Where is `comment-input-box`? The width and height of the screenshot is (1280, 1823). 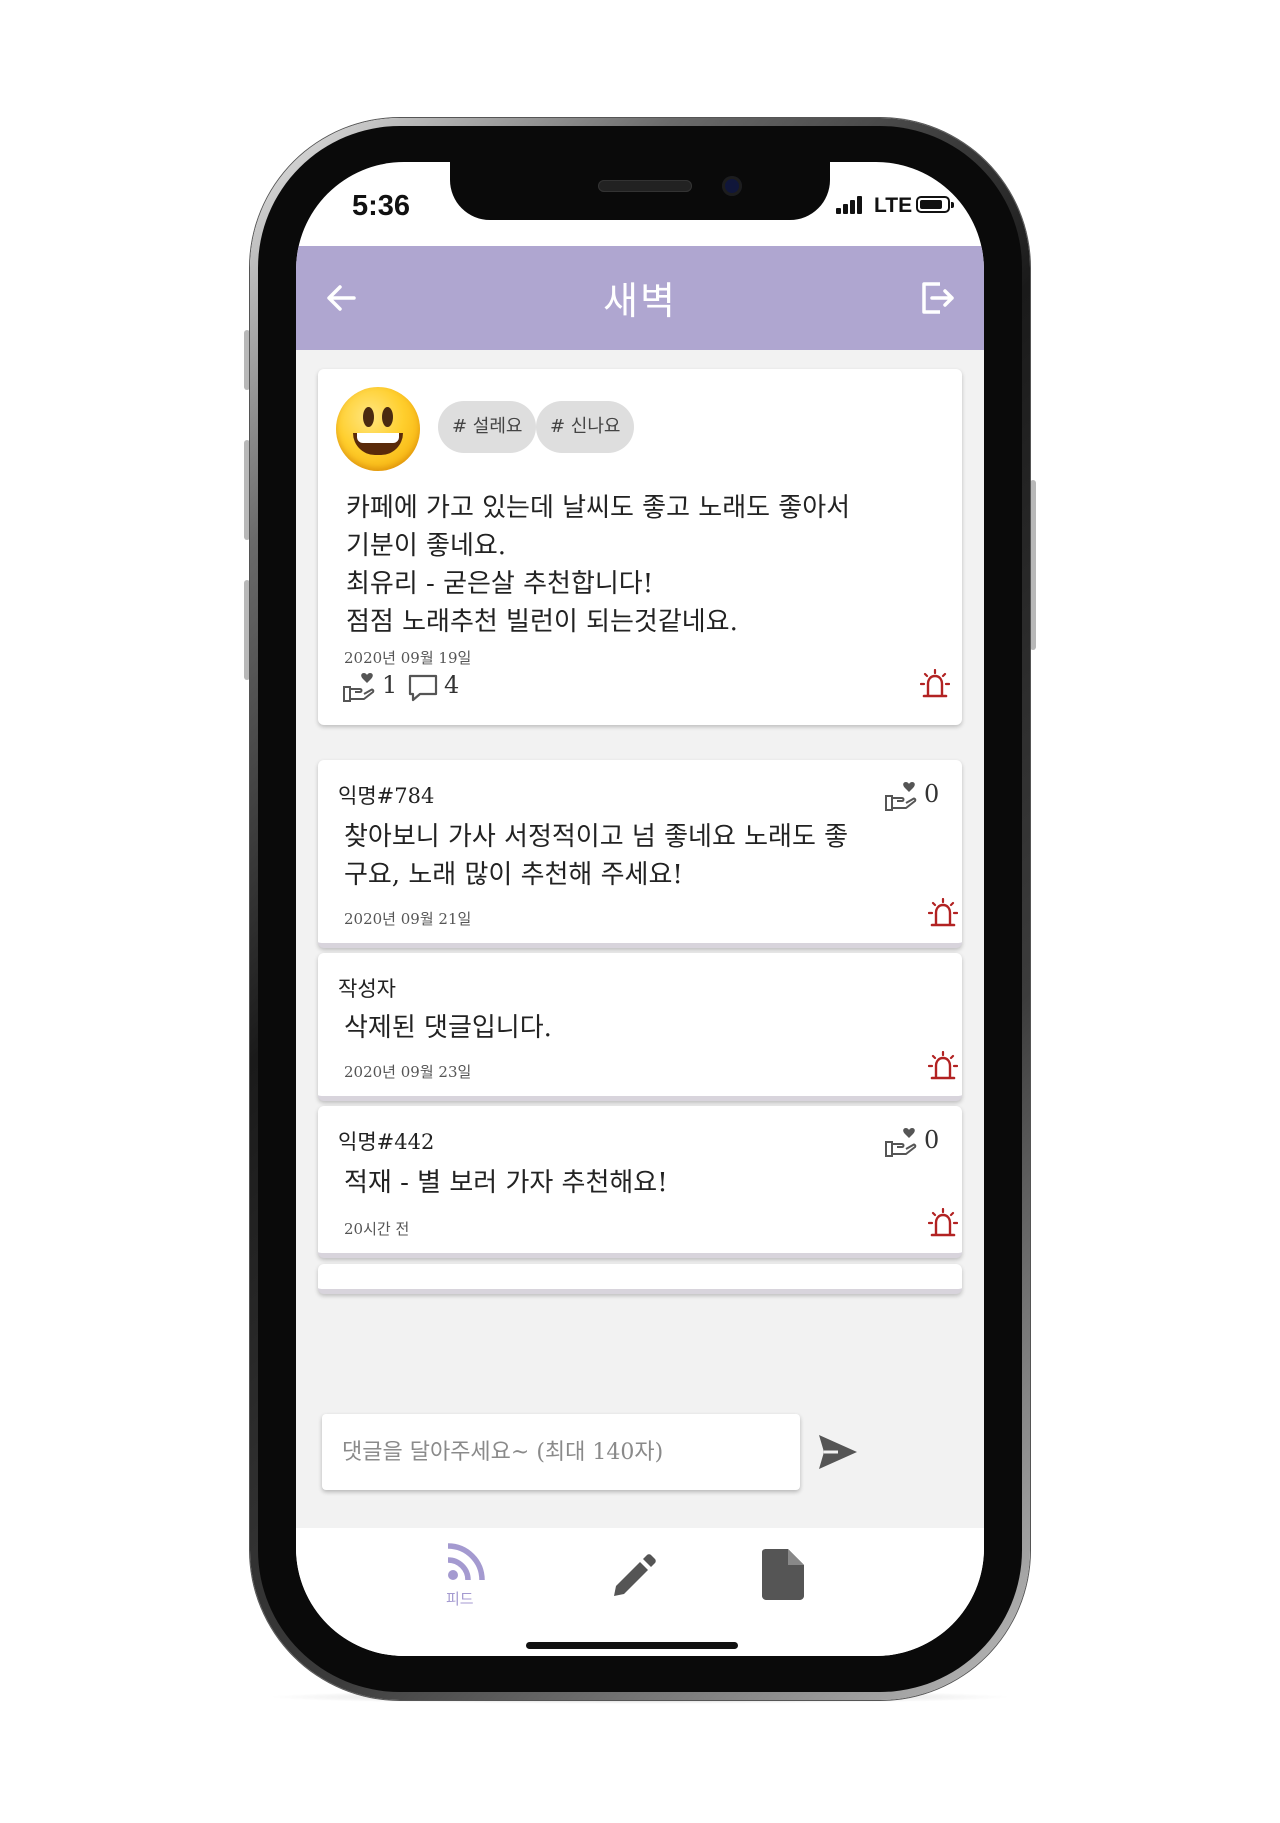 comment-input-box is located at coordinates (561, 1452).